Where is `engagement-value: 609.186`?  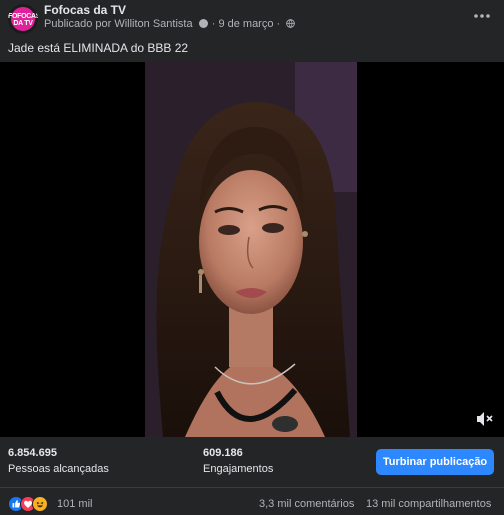
engagement-value: 609.186 is located at coordinates (223, 453).